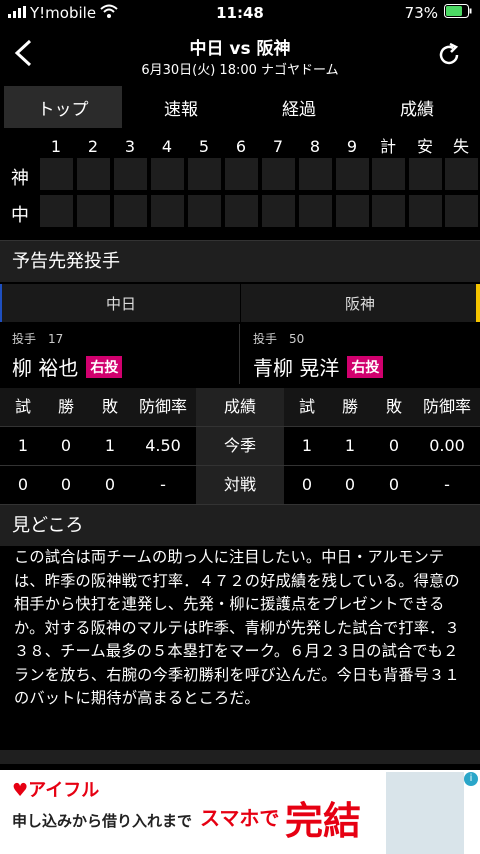 This screenshot has width=480, height=854. Describe the element at coordinates (204, 146) in the screenshot. I see `inning-header: 5` at that location.